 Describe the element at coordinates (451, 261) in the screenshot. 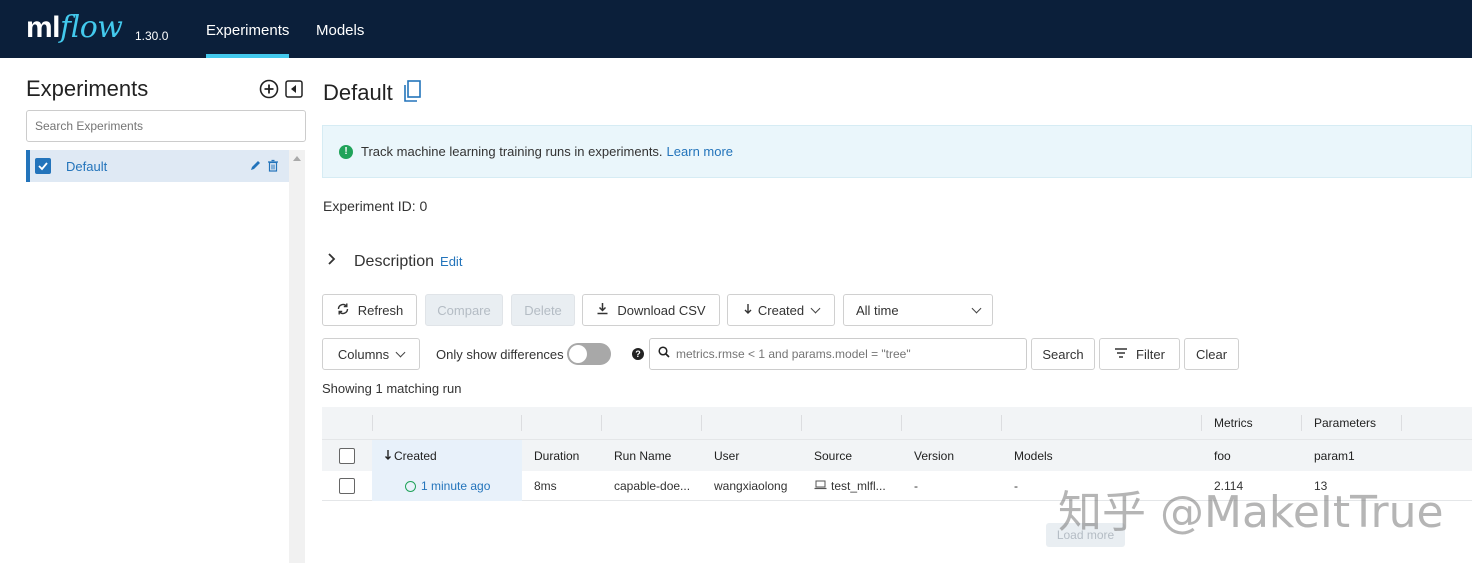

I see `description-edit-link: Edit` at that location.